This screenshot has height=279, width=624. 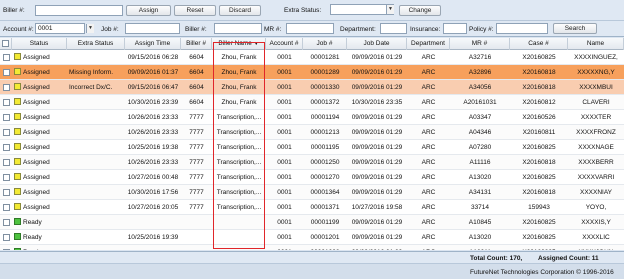 What do you see at coordinates (153, 237) in the screenshot?
I see `assign-time-cell: 10/25/2016 19:39` at bounding box center [153, 237].